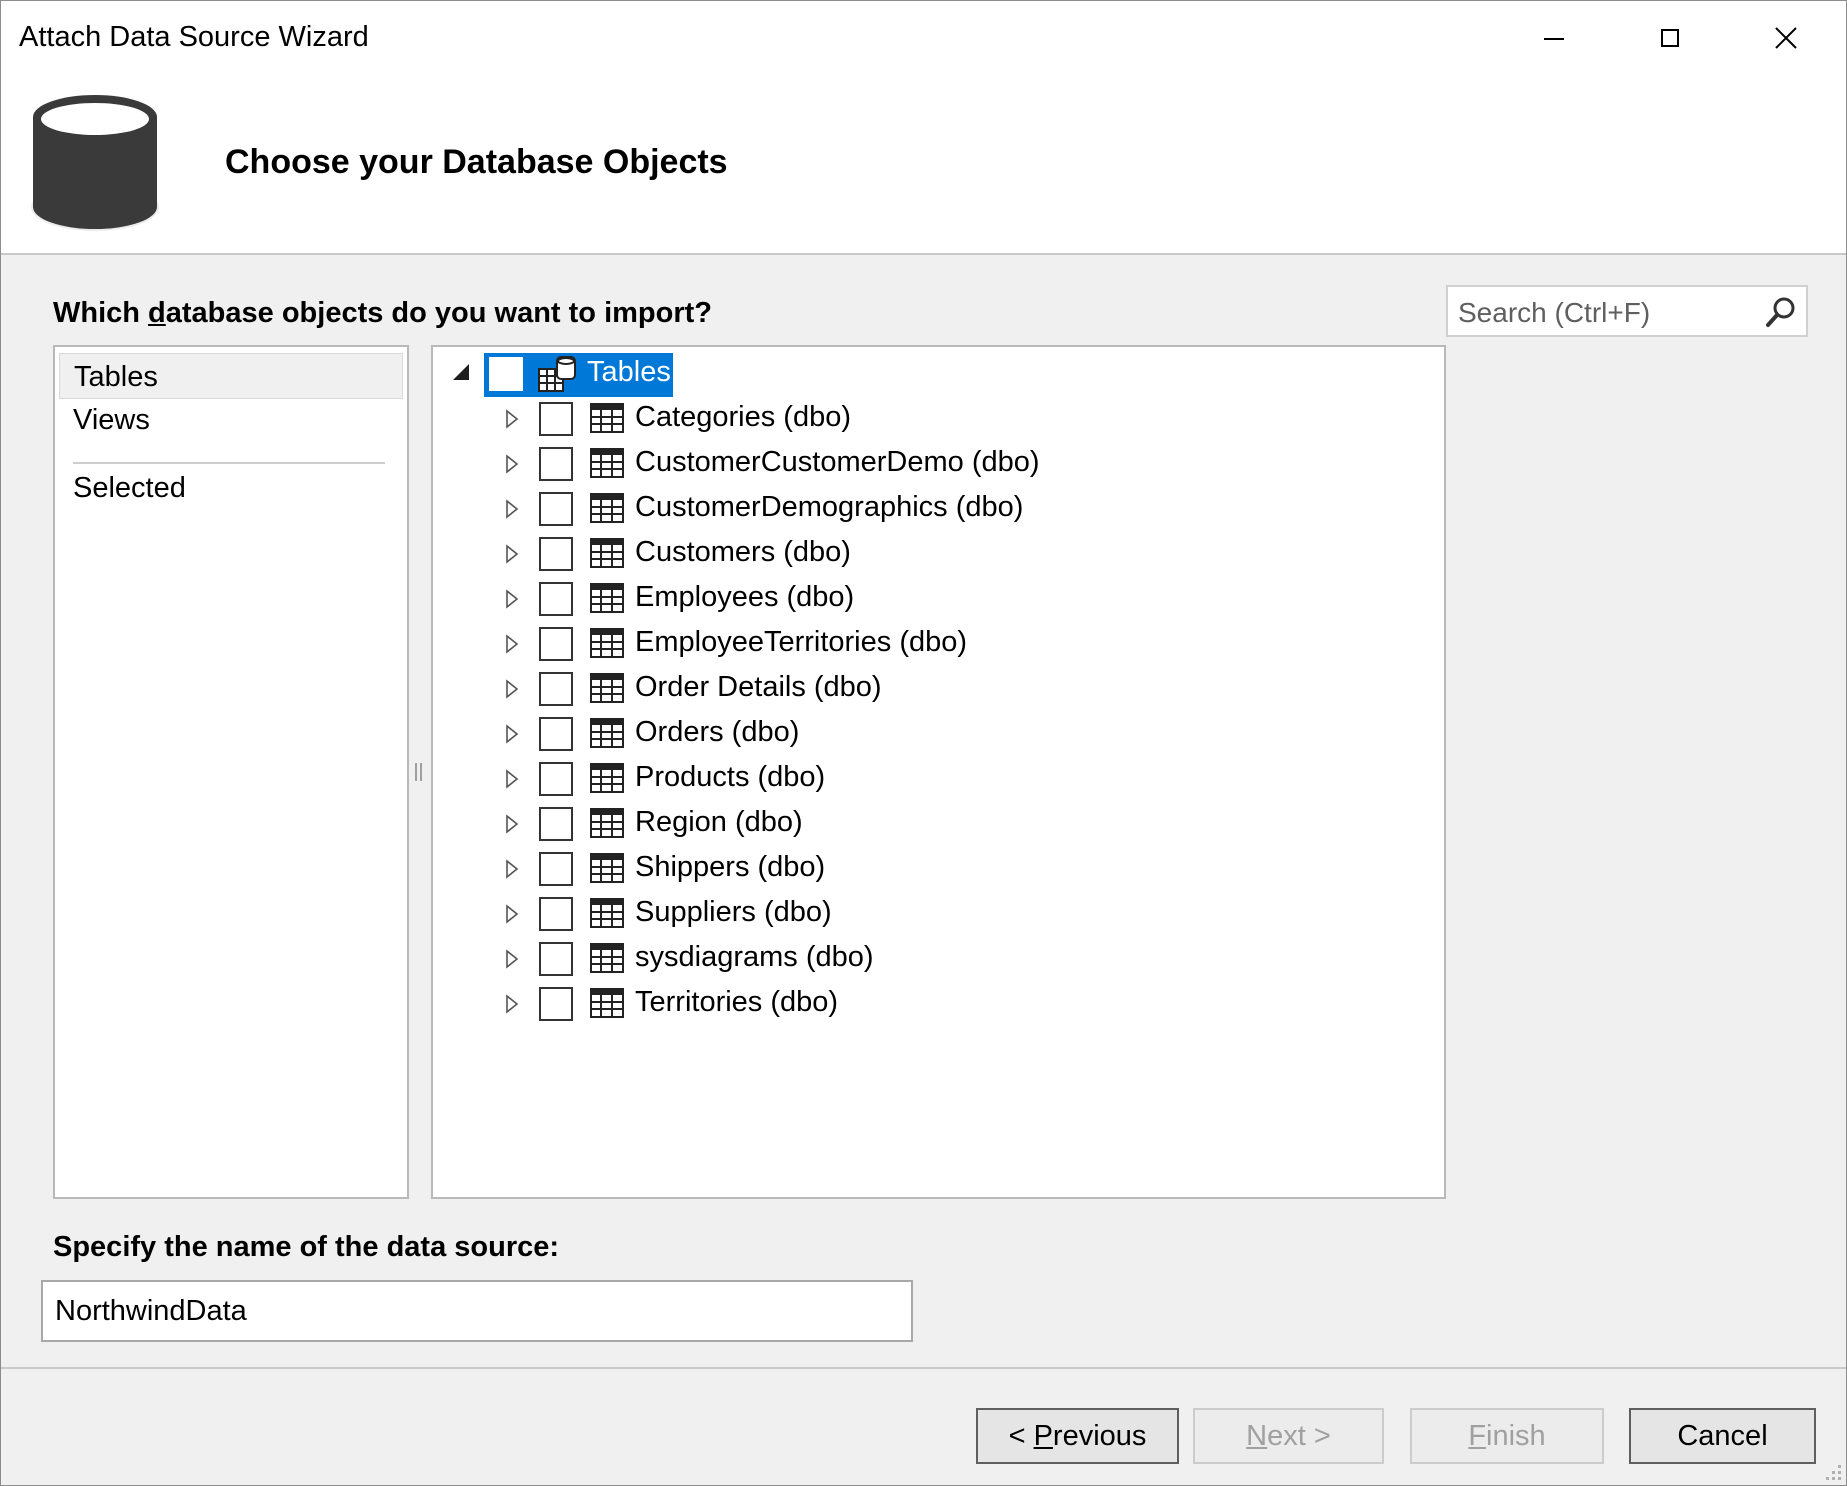 This screenshot has width=1847, height=1486. What do you see at coordinates (938, 824) in the screenshot?
I see `tree-item: Region (dbo)` at bounding box center [938, 824].